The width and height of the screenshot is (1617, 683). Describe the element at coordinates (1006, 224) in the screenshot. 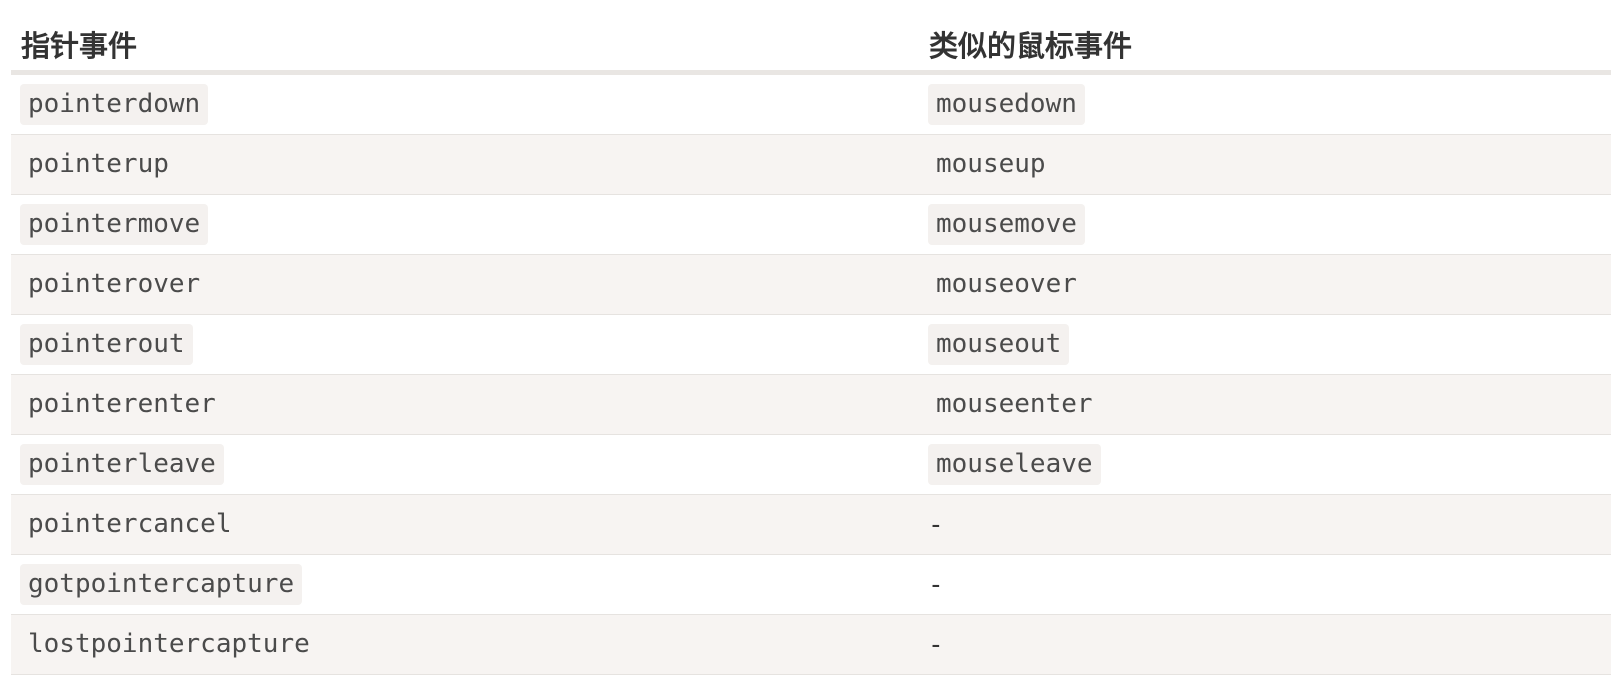

I see `mouse-event-code: mousemove` at that location.